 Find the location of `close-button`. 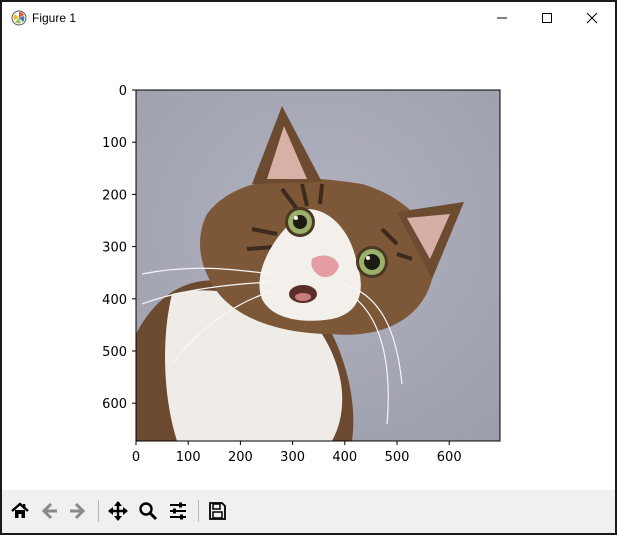

close-button is located at coordinates (592, 18).